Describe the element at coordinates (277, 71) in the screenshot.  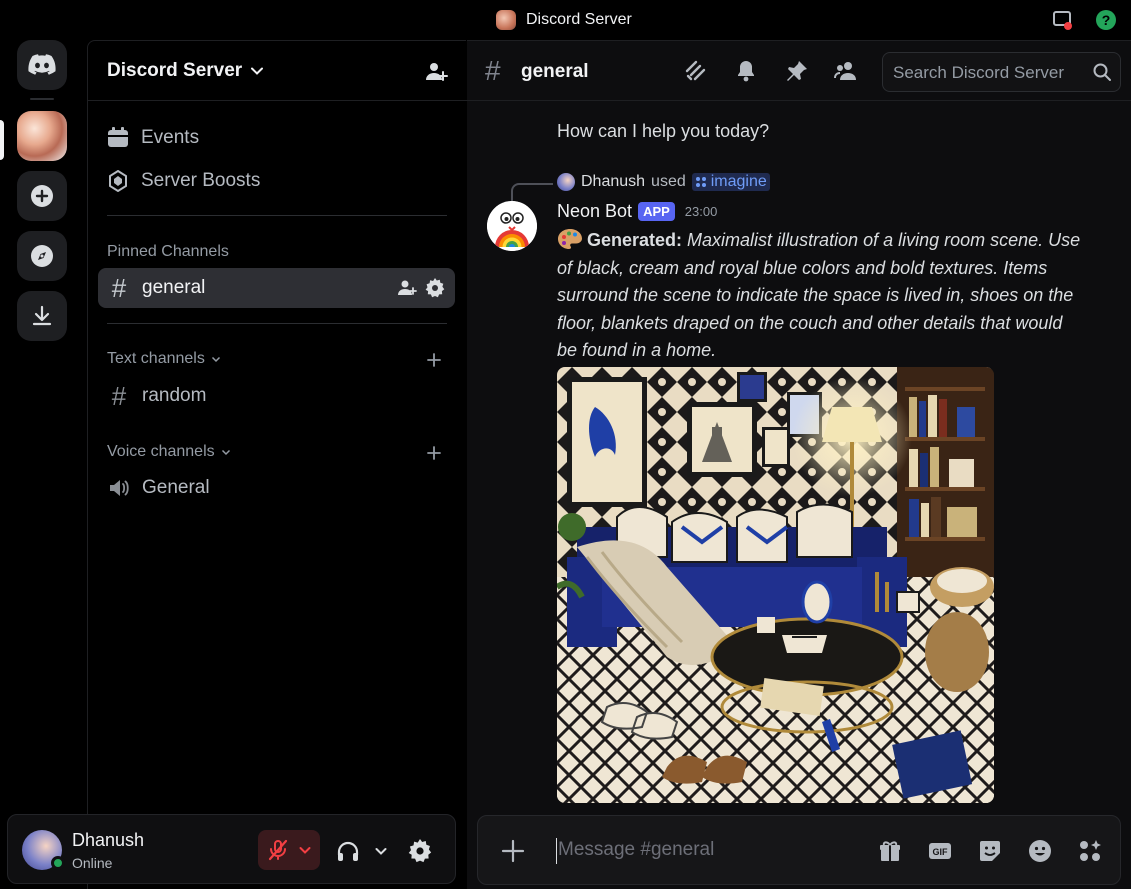
I see `server-header: Discord Server` at that location.